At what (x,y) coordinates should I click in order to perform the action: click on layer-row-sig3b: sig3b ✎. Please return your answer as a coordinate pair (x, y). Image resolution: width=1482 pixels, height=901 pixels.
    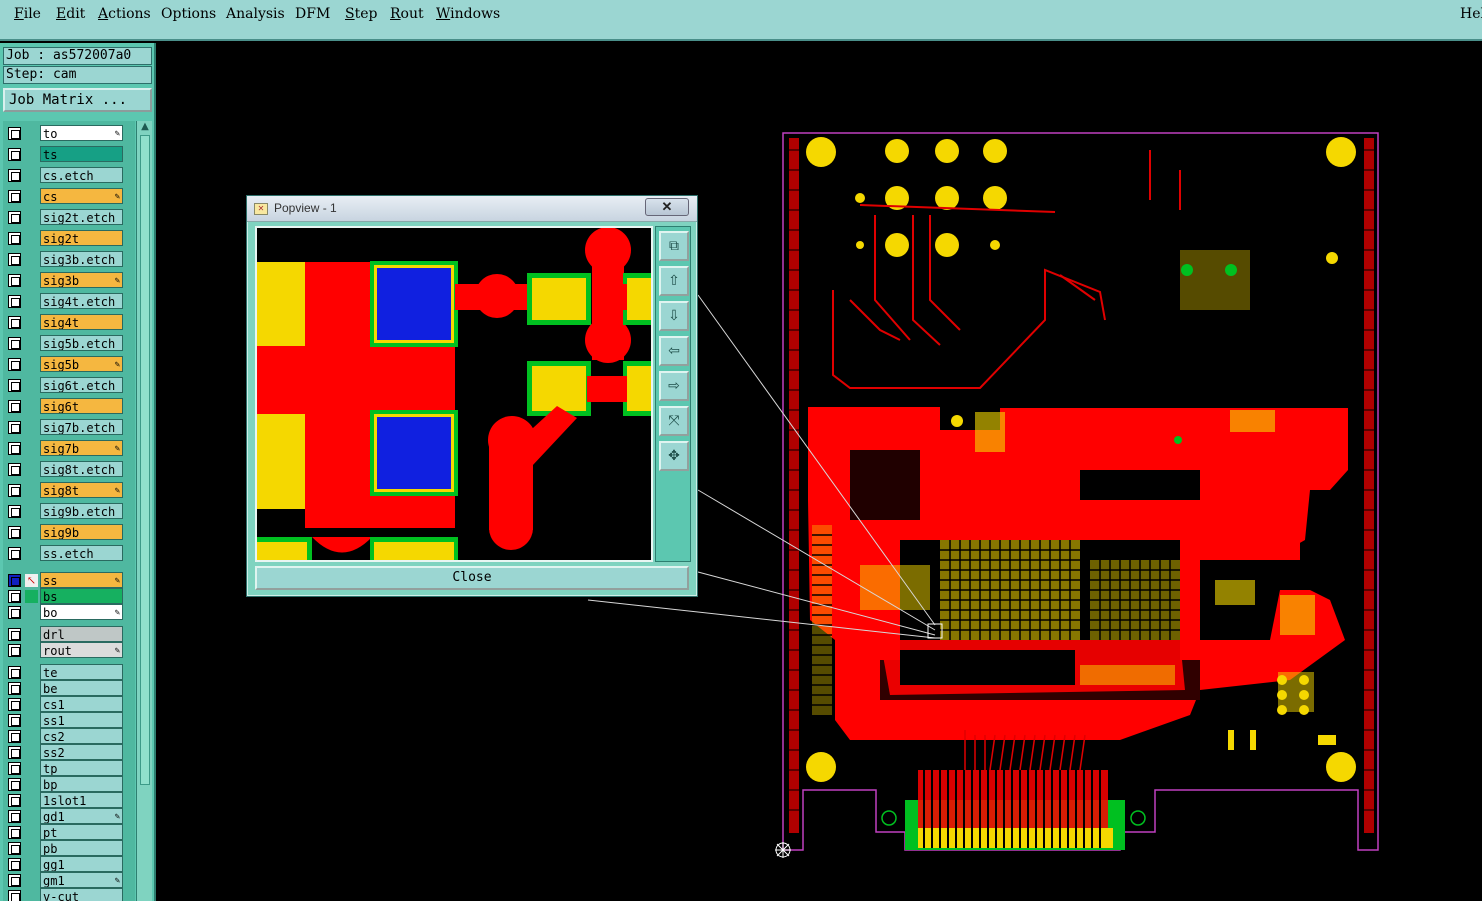
    Looking at the image, I should click on (69, 280).